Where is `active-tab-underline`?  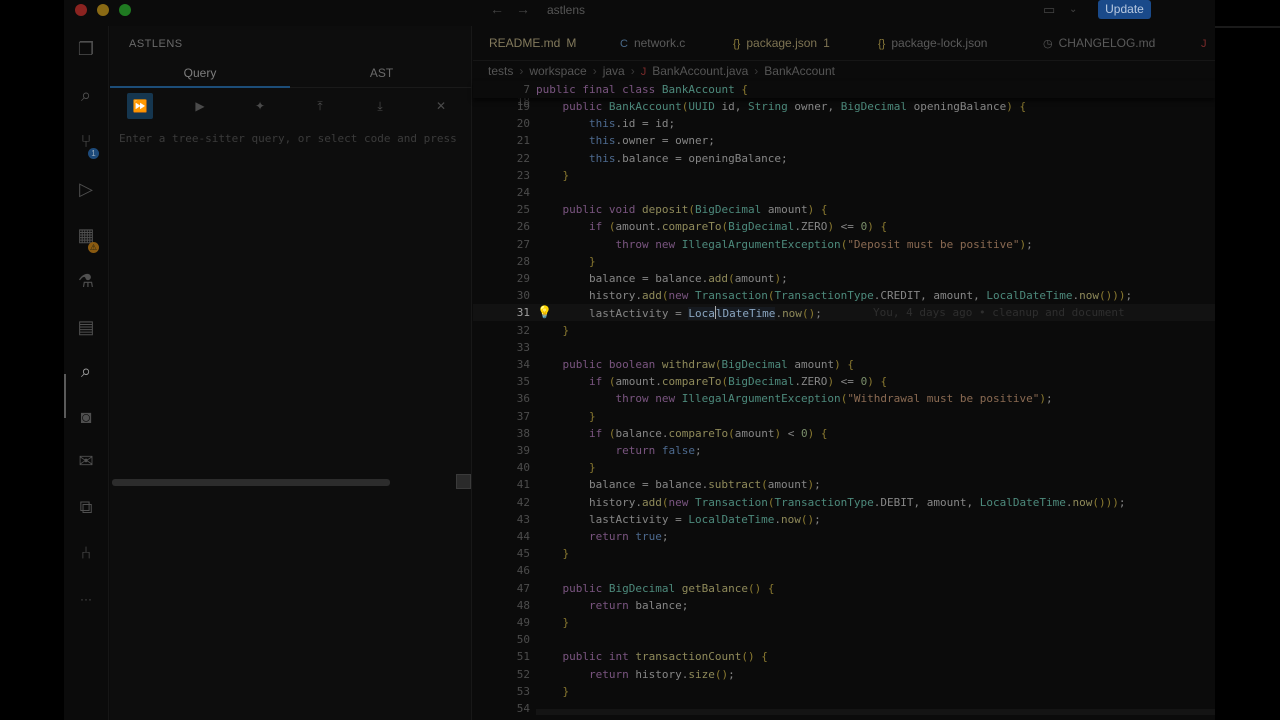 active-tab-underline is located at coordinates (200, 87).